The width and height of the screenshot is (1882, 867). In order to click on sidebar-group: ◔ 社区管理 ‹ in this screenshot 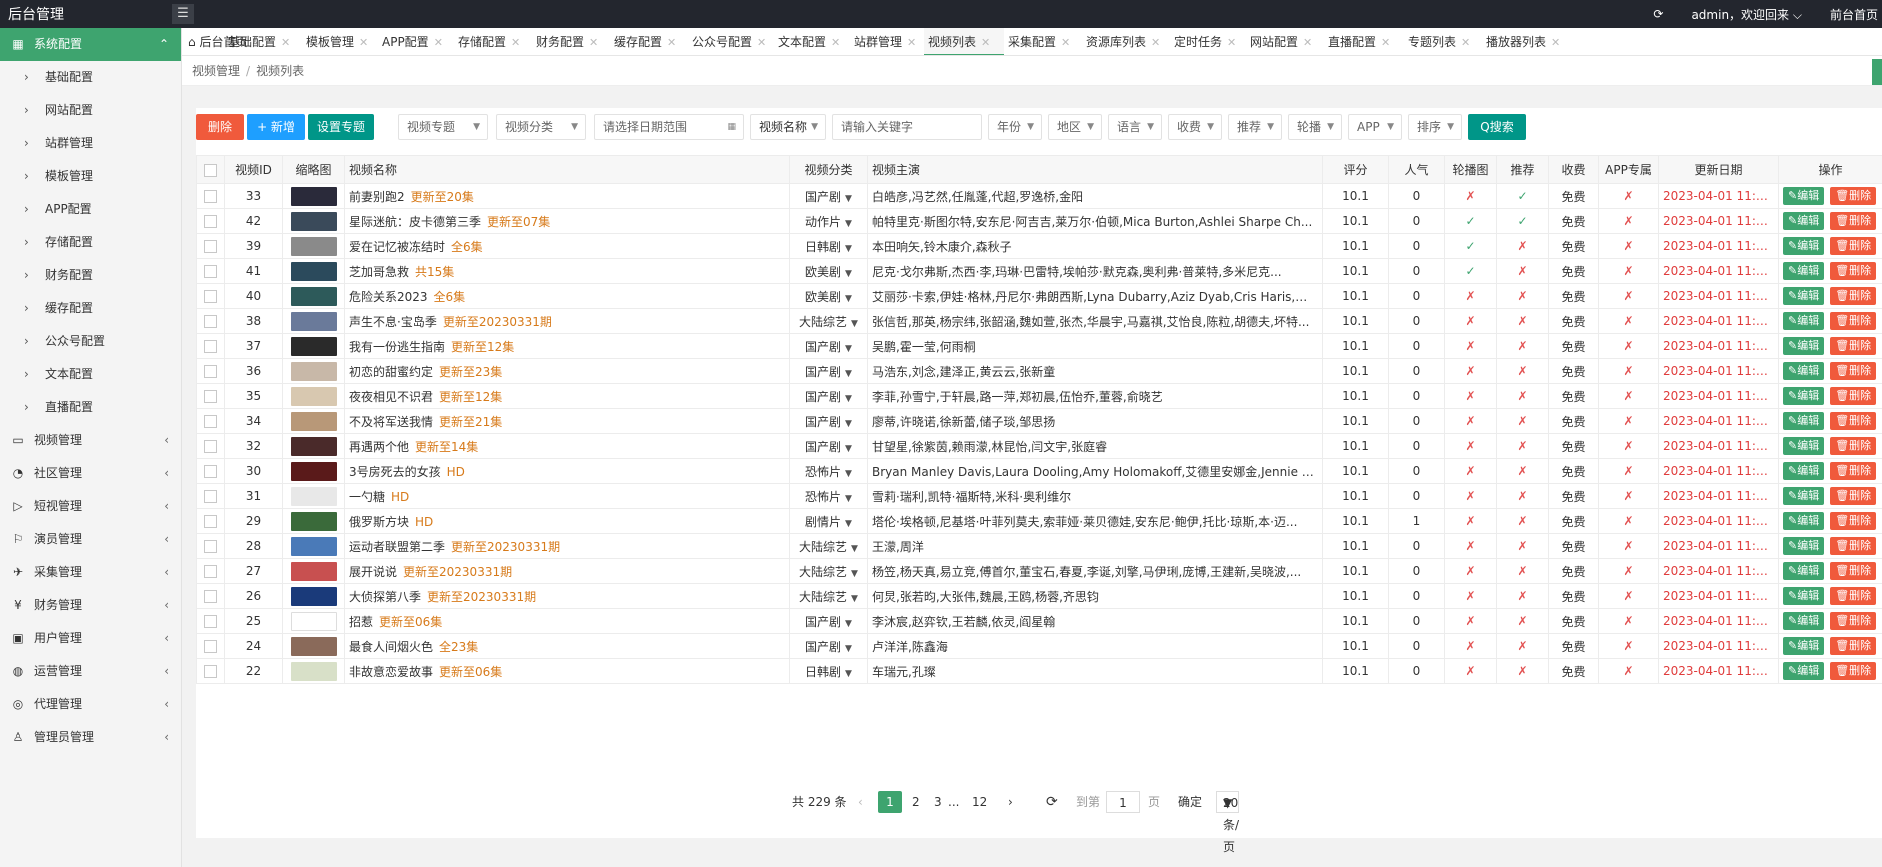, I will do `click(90, 473)`.